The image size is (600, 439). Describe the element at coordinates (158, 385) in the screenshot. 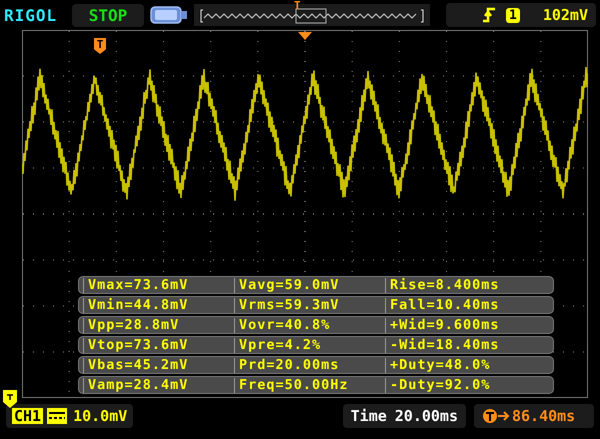

I see `measurement-value: Vamp=28.4mV` at that location.